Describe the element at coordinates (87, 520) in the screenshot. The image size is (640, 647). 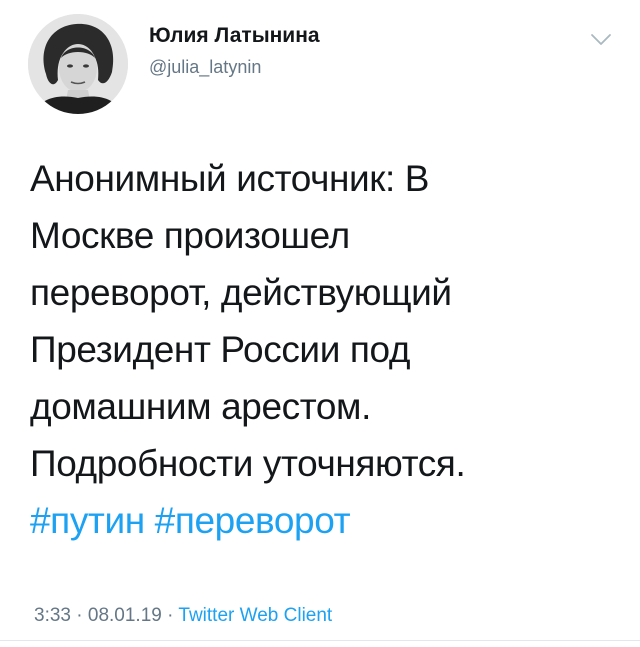
I see `hashtag-link: #путин` at that location.